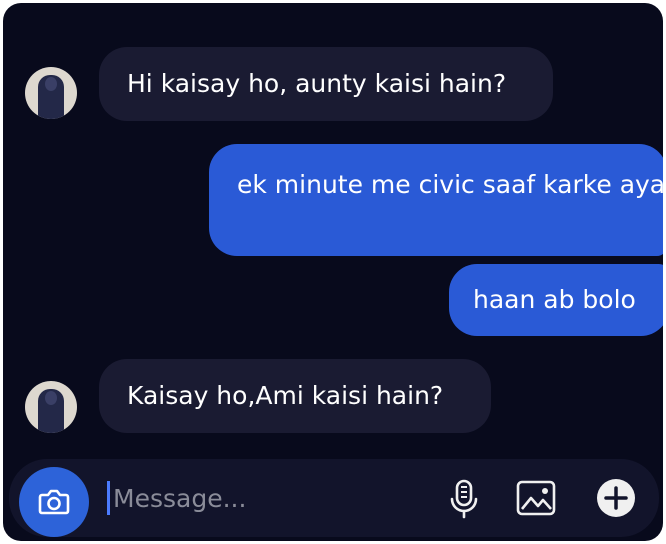 The image size is (666, 544). I want to click on outgoing-message-bubble: ek minute me civic saaf karke aya, so click(436, 200).